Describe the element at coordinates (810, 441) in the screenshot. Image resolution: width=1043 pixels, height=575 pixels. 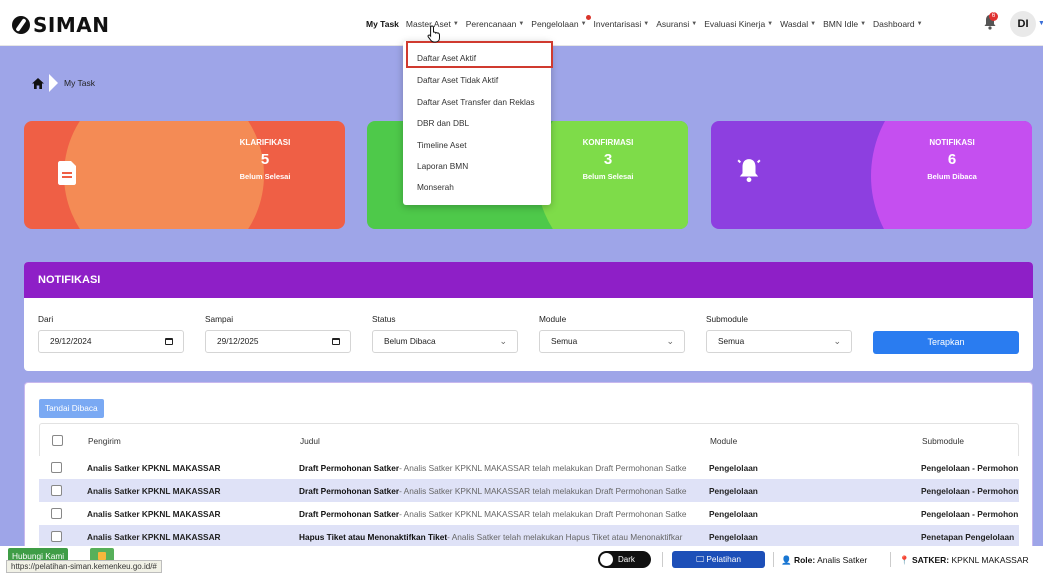
I see `header-module: Module` at that location.